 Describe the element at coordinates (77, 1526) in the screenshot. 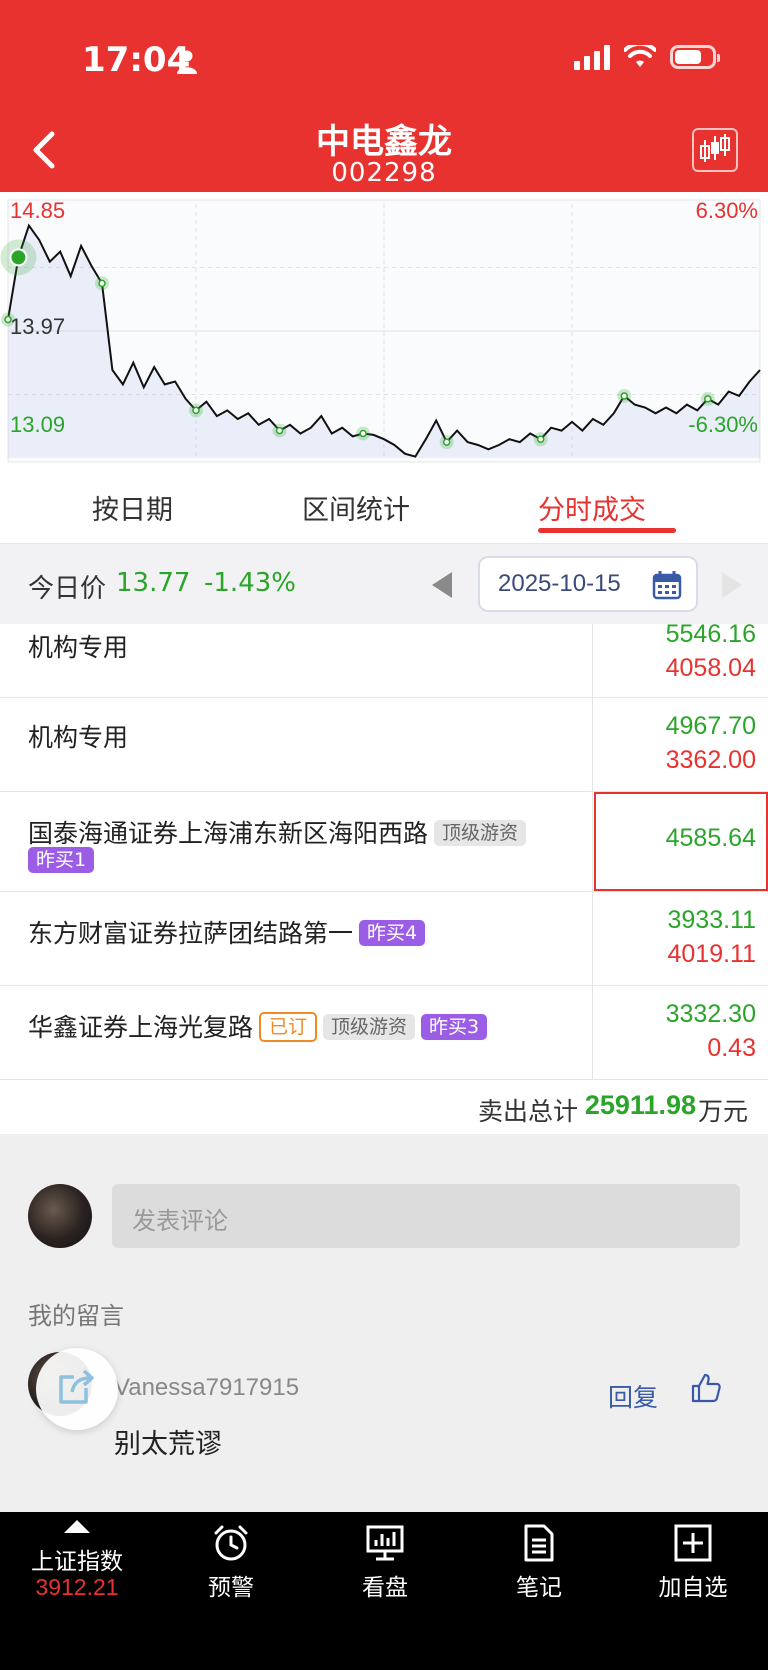

I see `expand-up-icon` at that location.